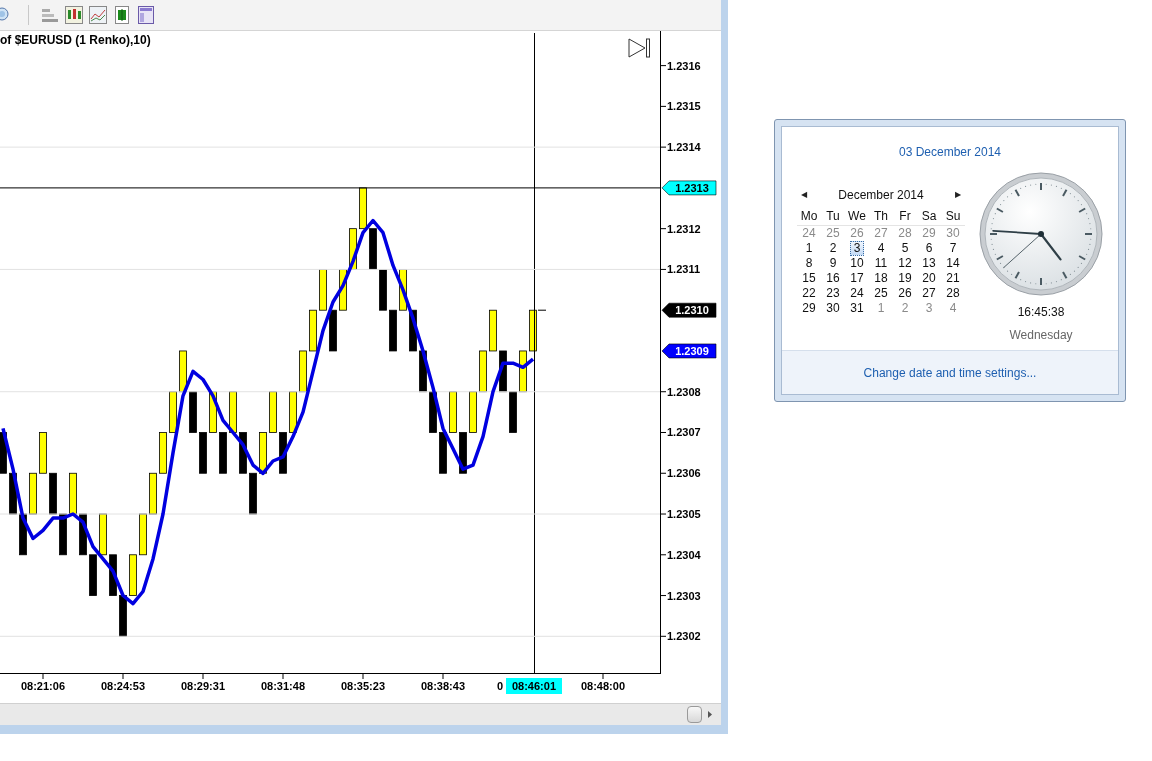  I want to click on time-label: 16:45:38, so click(1041, 312).